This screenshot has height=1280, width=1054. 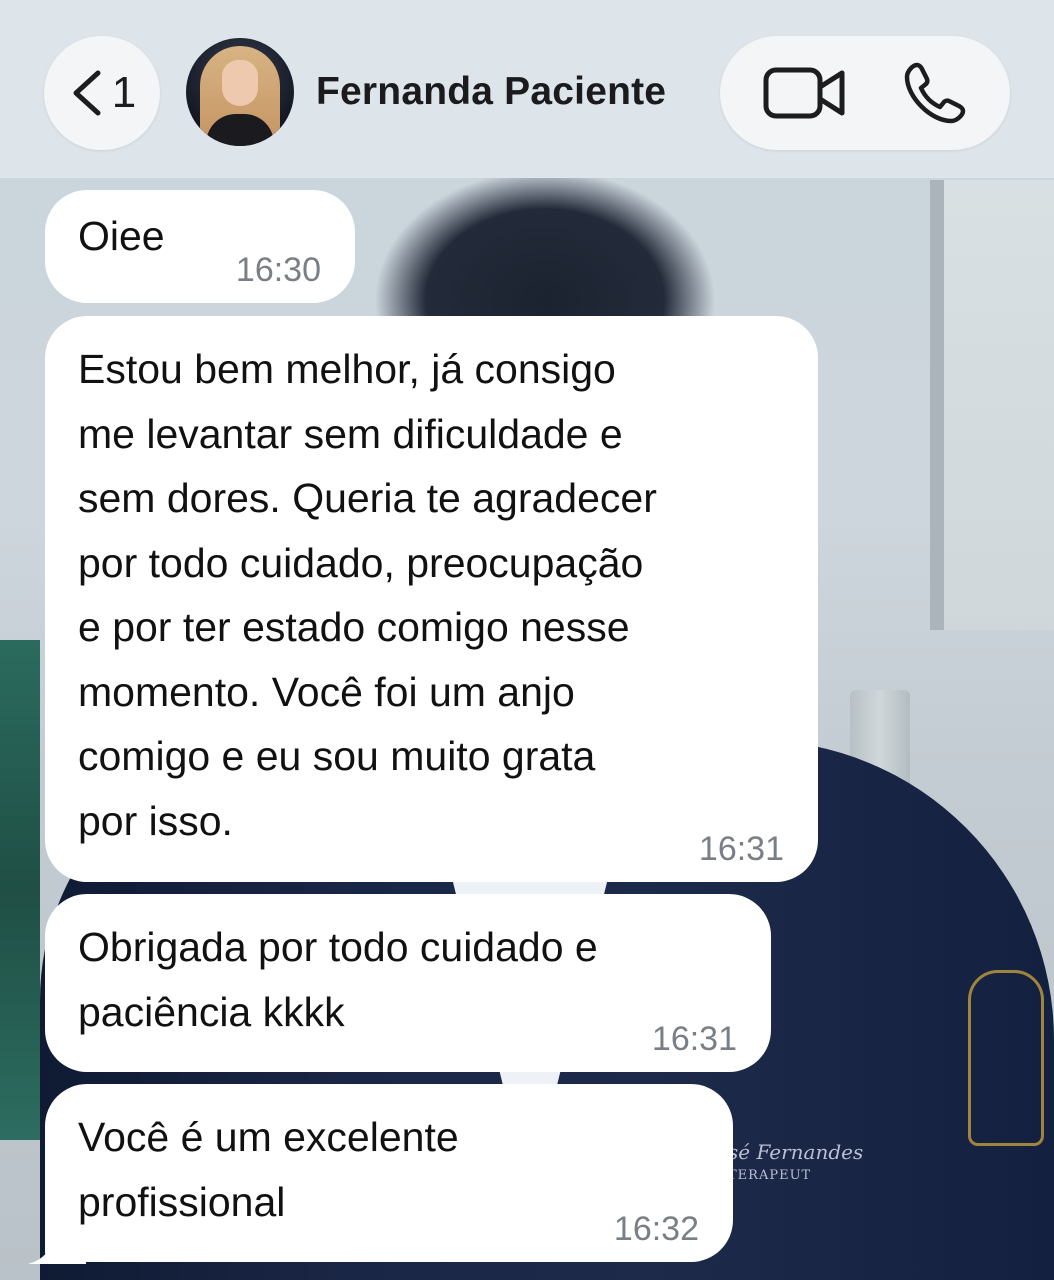 I want to click on embroidery-name: sé Fernandes, so click(x=796, y=1152).